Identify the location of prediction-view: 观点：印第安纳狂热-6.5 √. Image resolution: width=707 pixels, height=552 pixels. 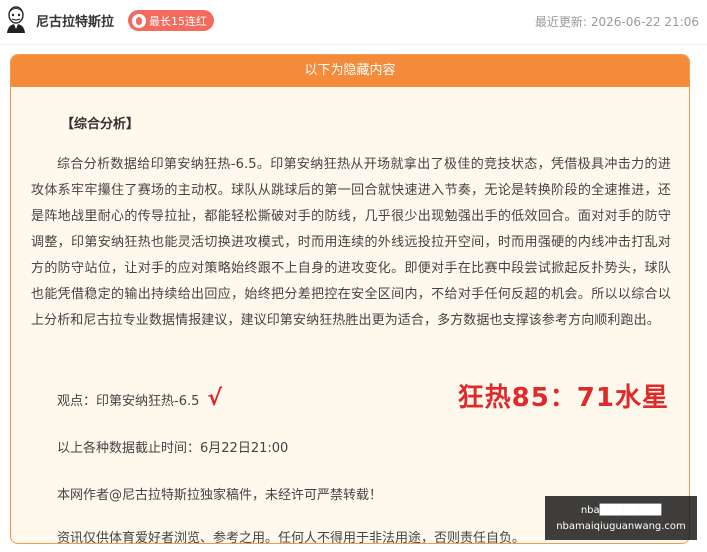
(139, 399).